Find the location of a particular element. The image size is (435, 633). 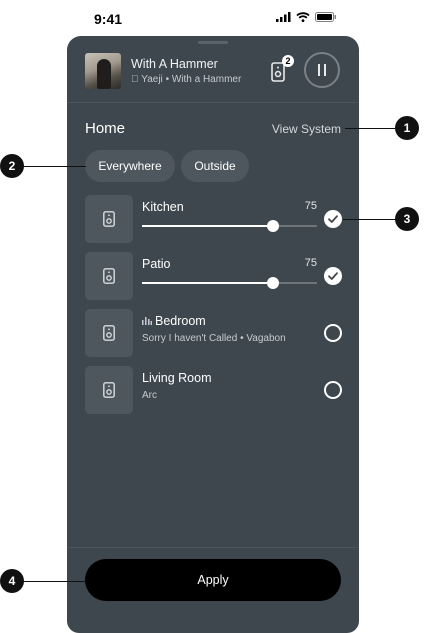

callout-4: 4 is located at coordinates (12, 581).